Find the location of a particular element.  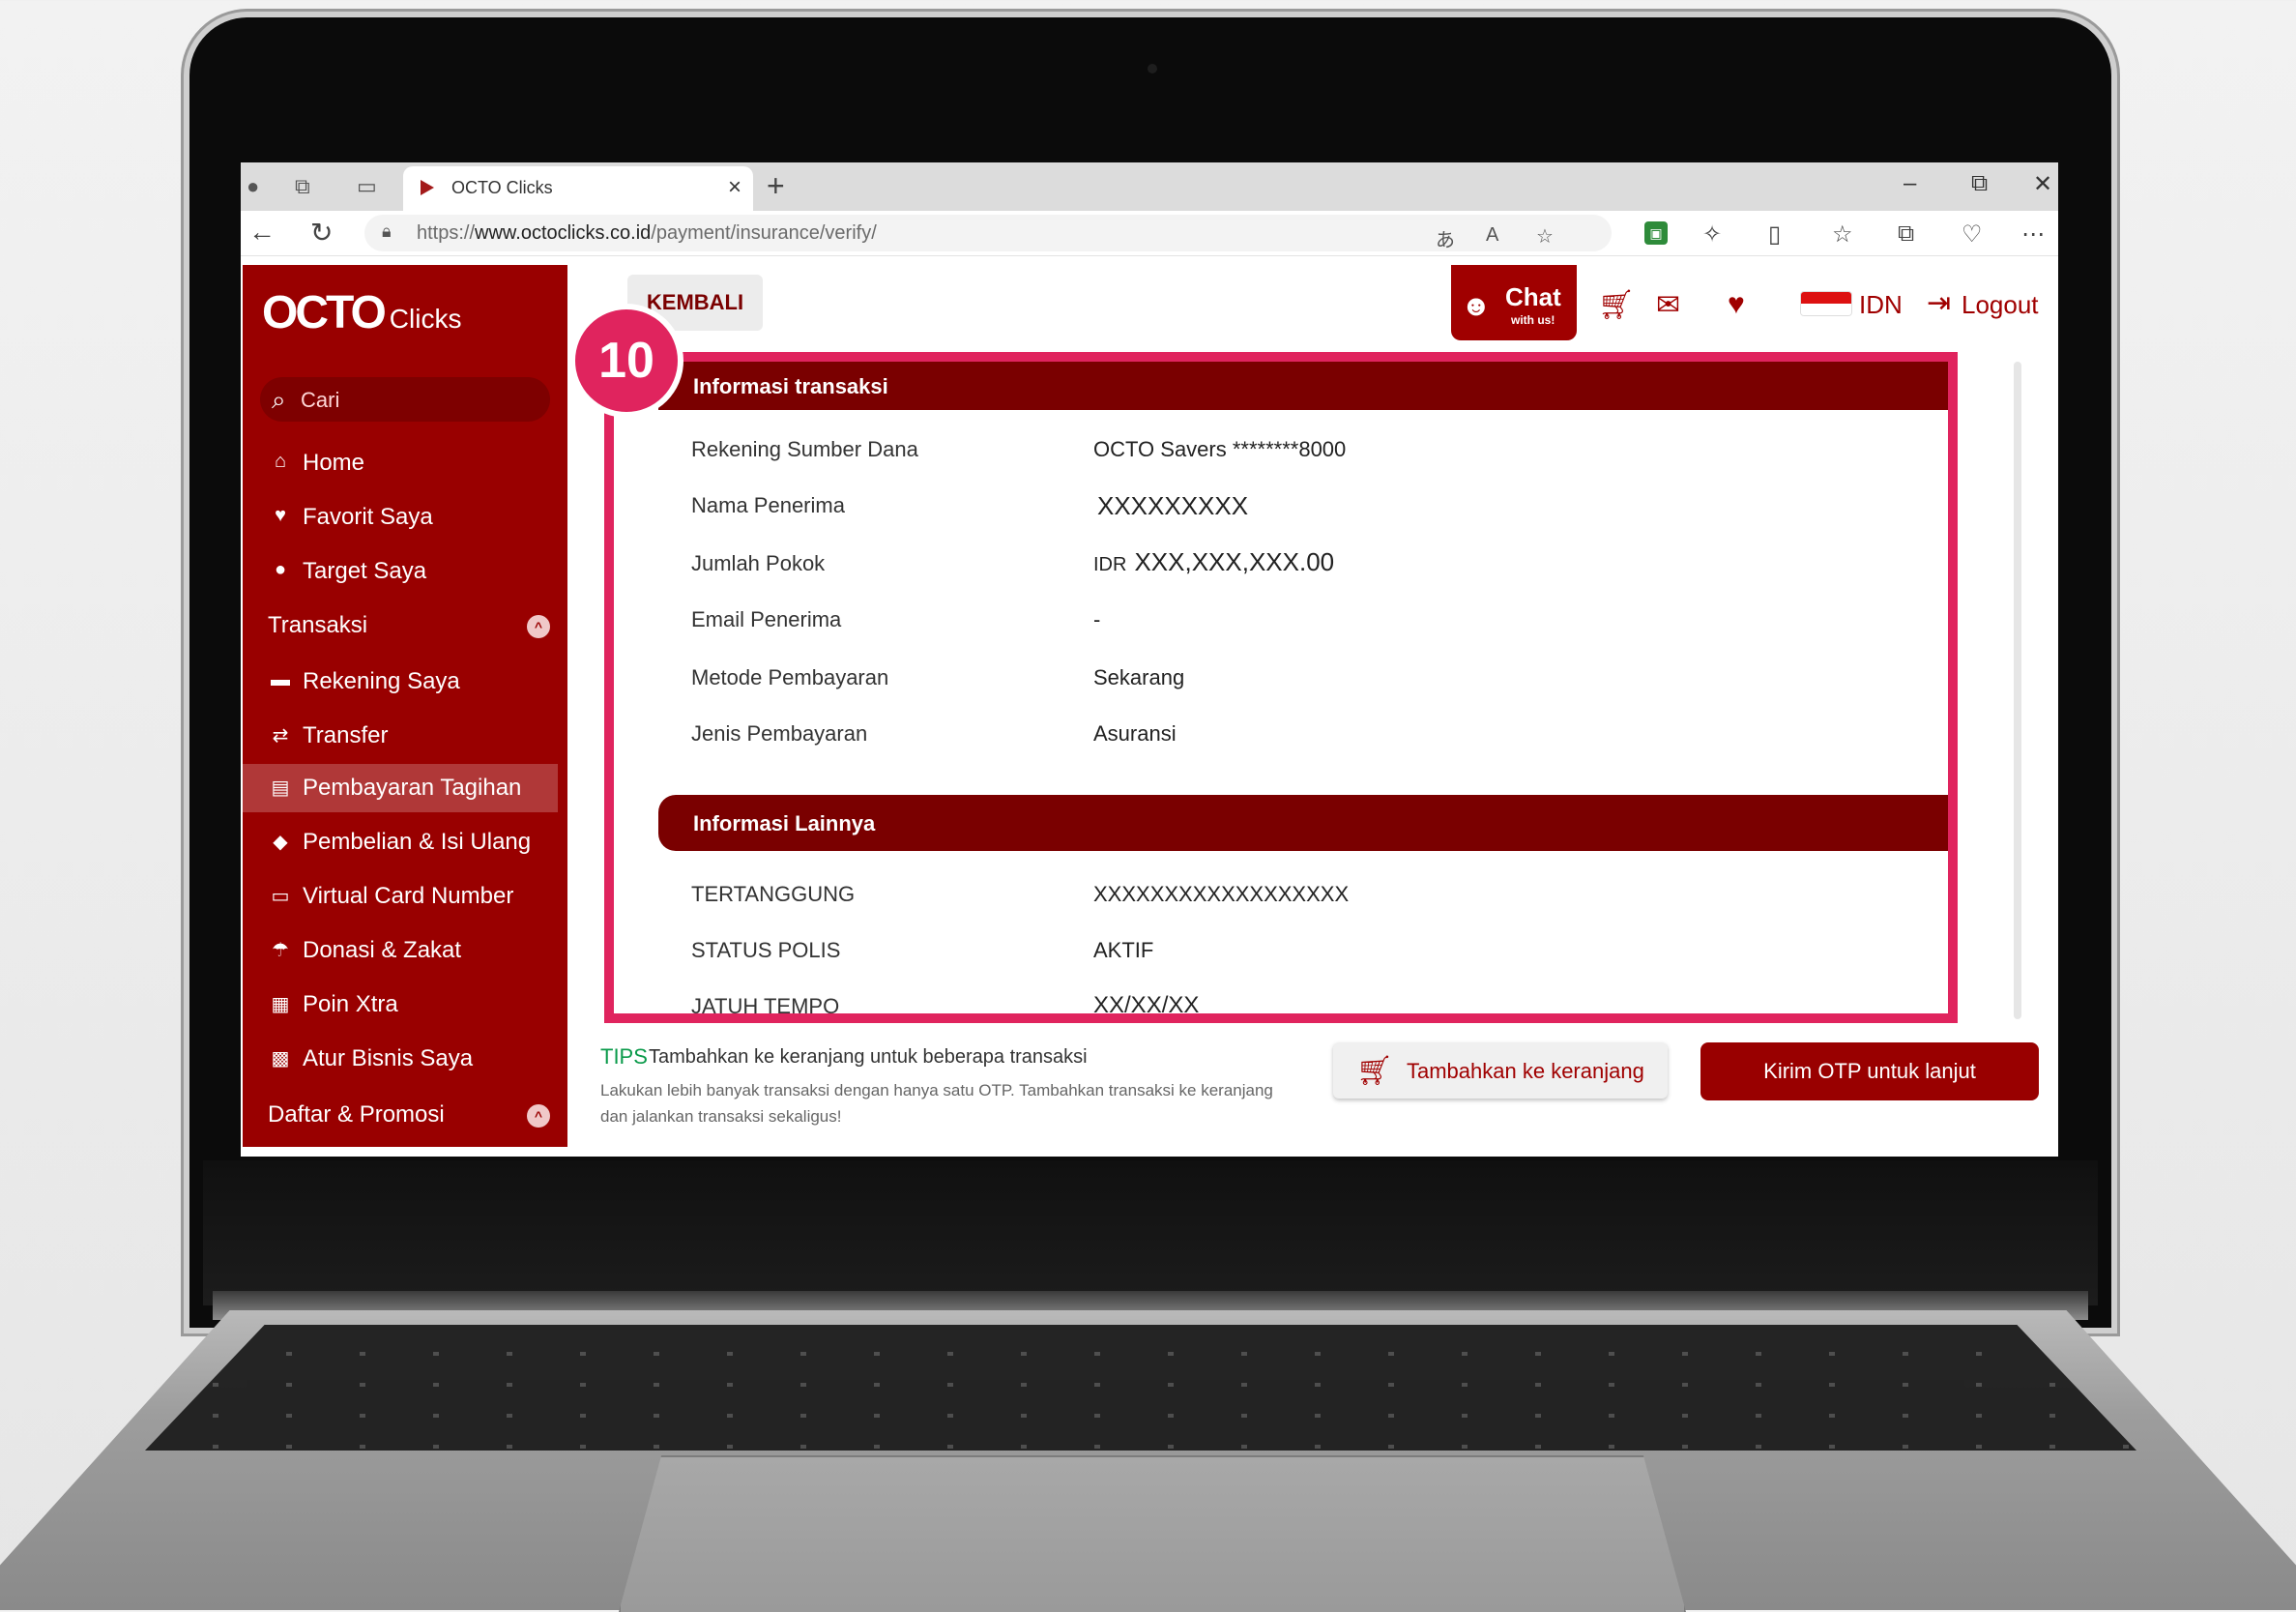

more-icon: ⋯ is located at coordinates (2033, 234).